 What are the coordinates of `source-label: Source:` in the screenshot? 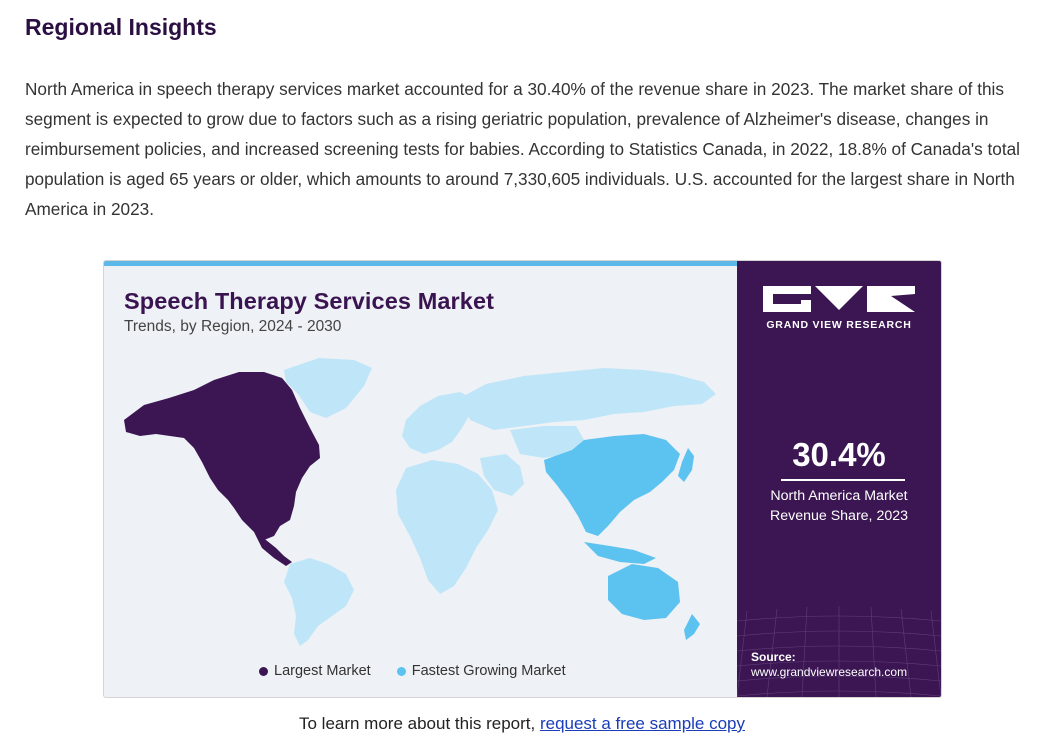 It's located at (773, 657).